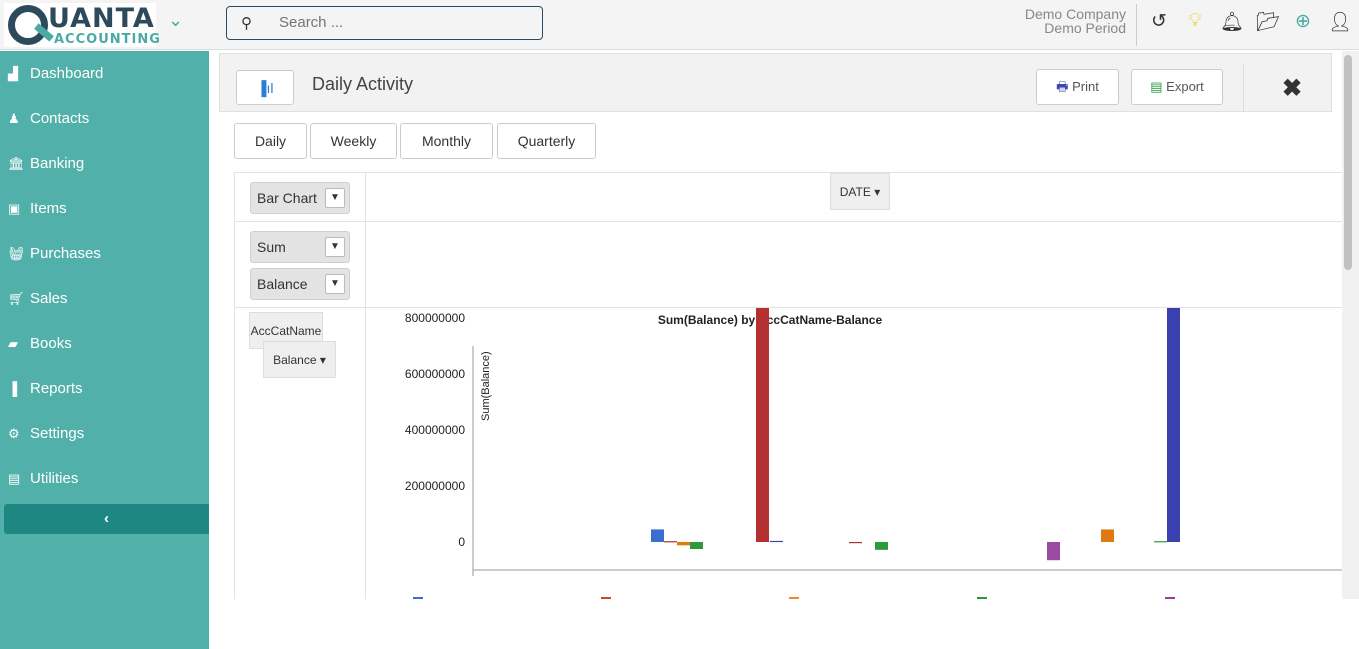  Describe the element at coordinates (1292, 88) in the screenshot. I see `close-icon: ✖` at that location.